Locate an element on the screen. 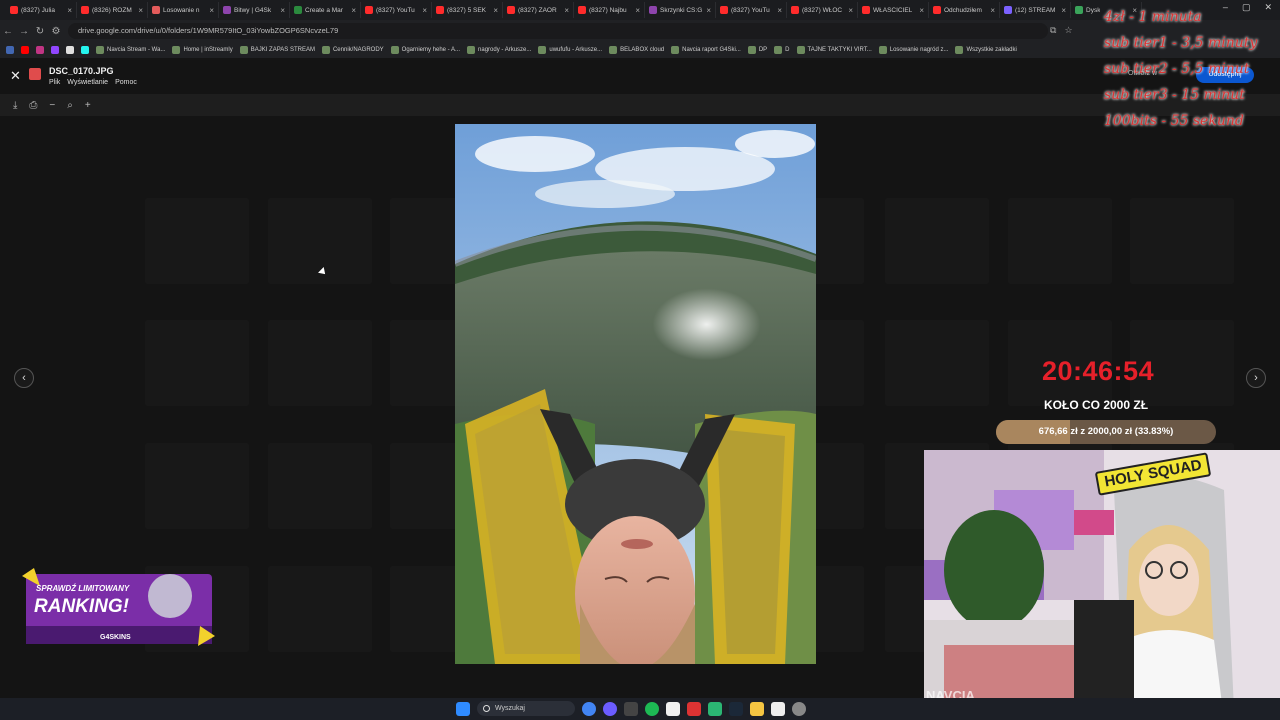 The width and height of the screenshot is (1280, 720). instagram-icon is located at coordinates (40, 50).